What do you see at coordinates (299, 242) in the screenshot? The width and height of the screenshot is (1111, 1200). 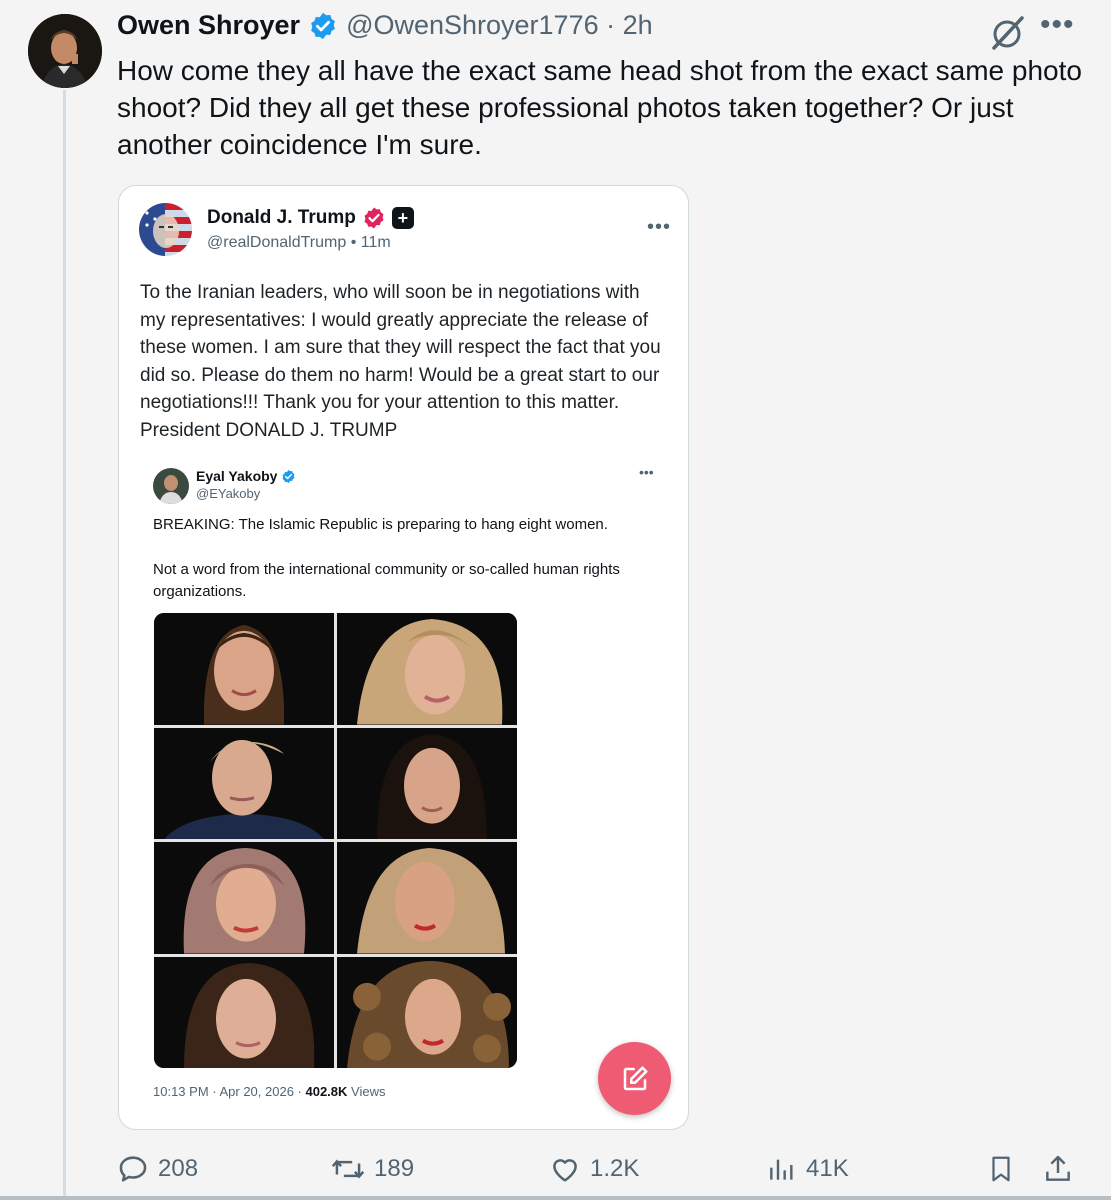 I see `quoted-handle-time: @realDonaldTrump • 11m` at bounding box center [299, 242].